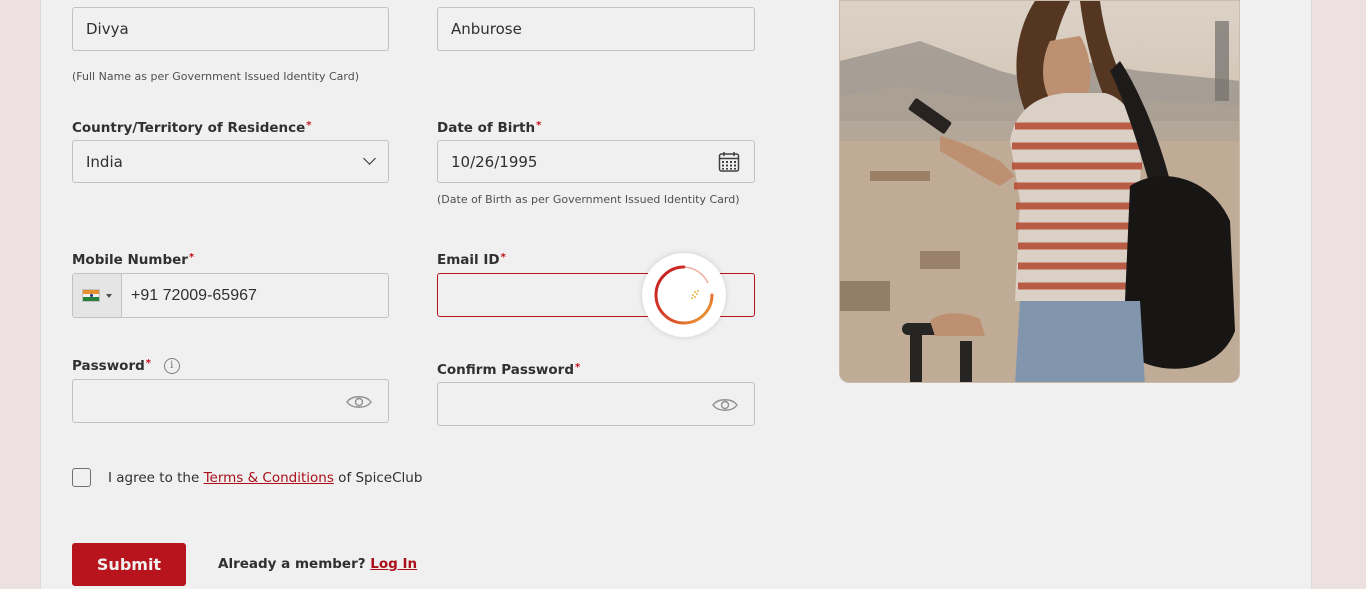  I want to click on calendar-icon, so click(729, 162).